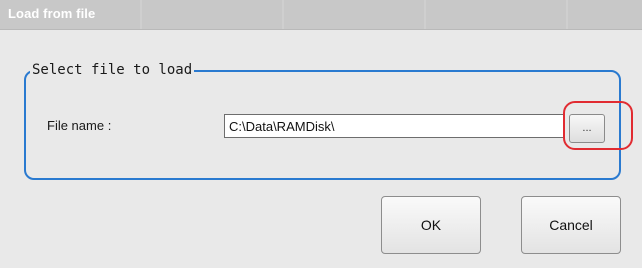 This screenshot has height=268, width=642. Describe the element at coordinates (52, 13) in the screenshot. I see `dialog-title: Load from file` at that location.